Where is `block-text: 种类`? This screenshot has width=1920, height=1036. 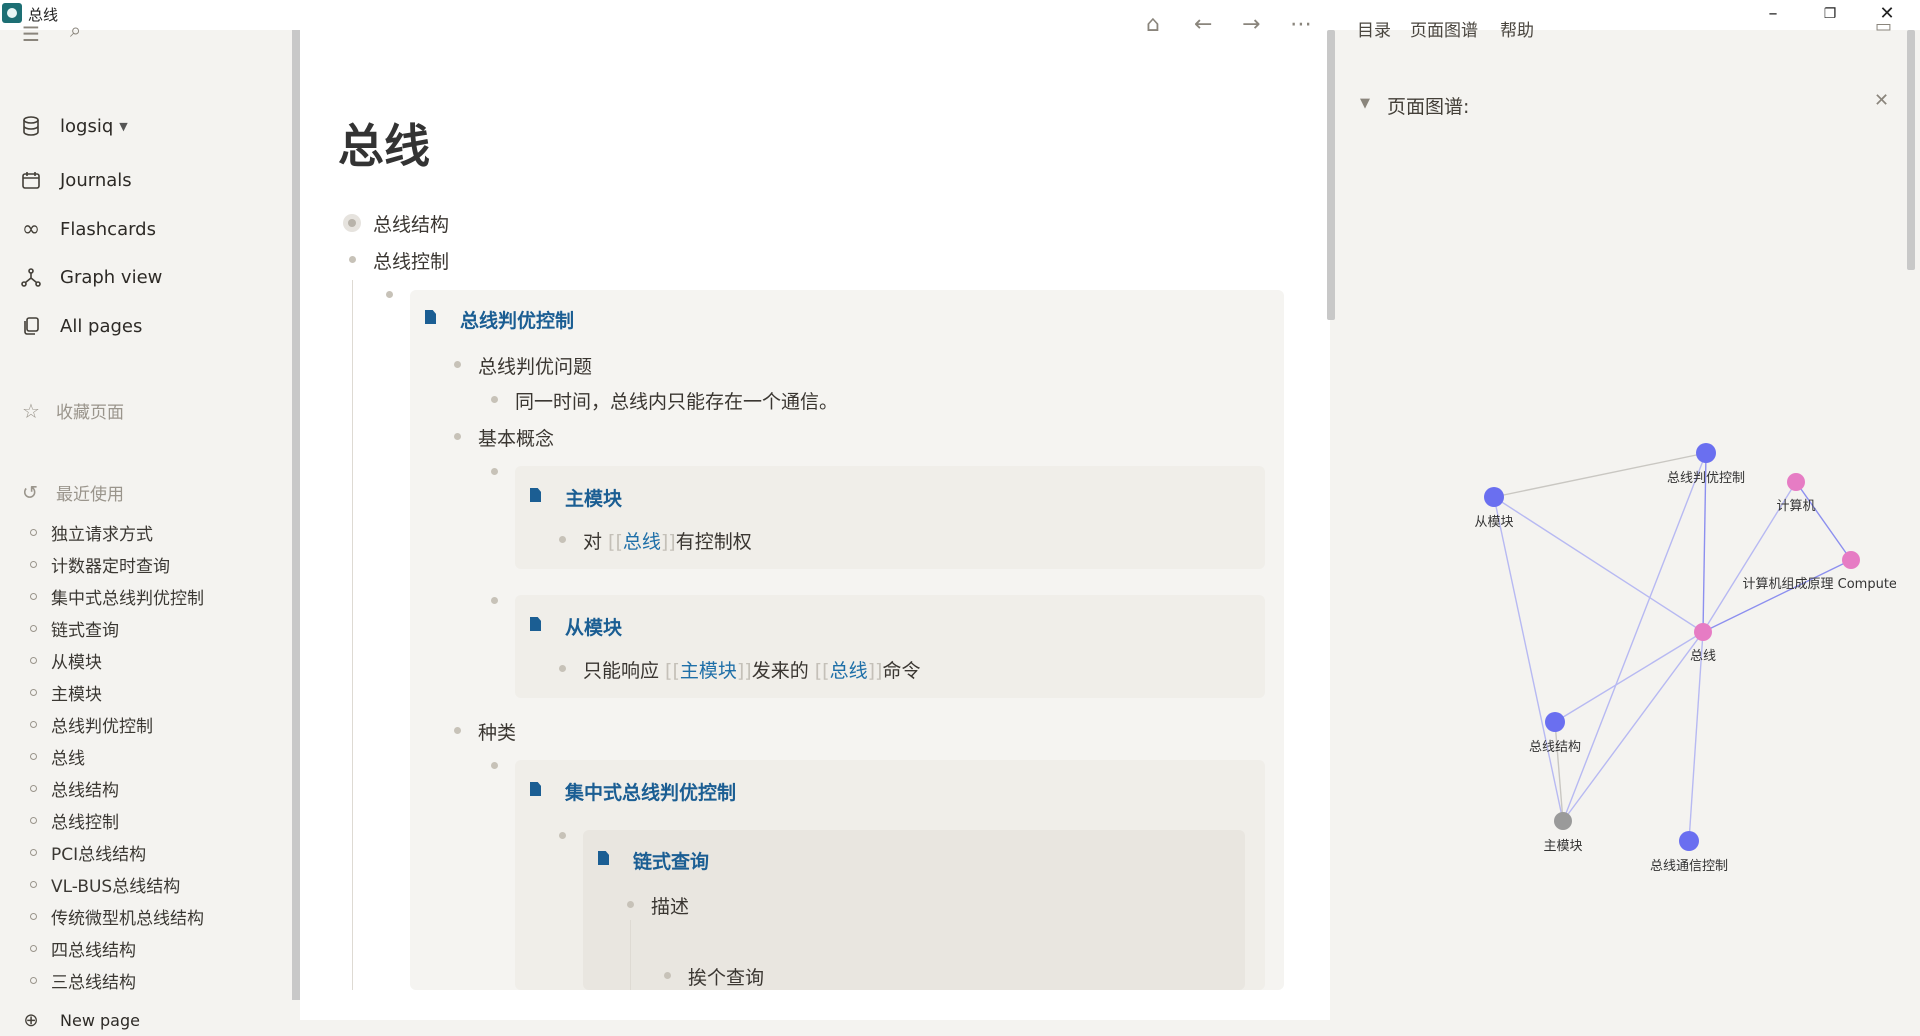
block-text: 种类 is located at coordinates (497, 731).